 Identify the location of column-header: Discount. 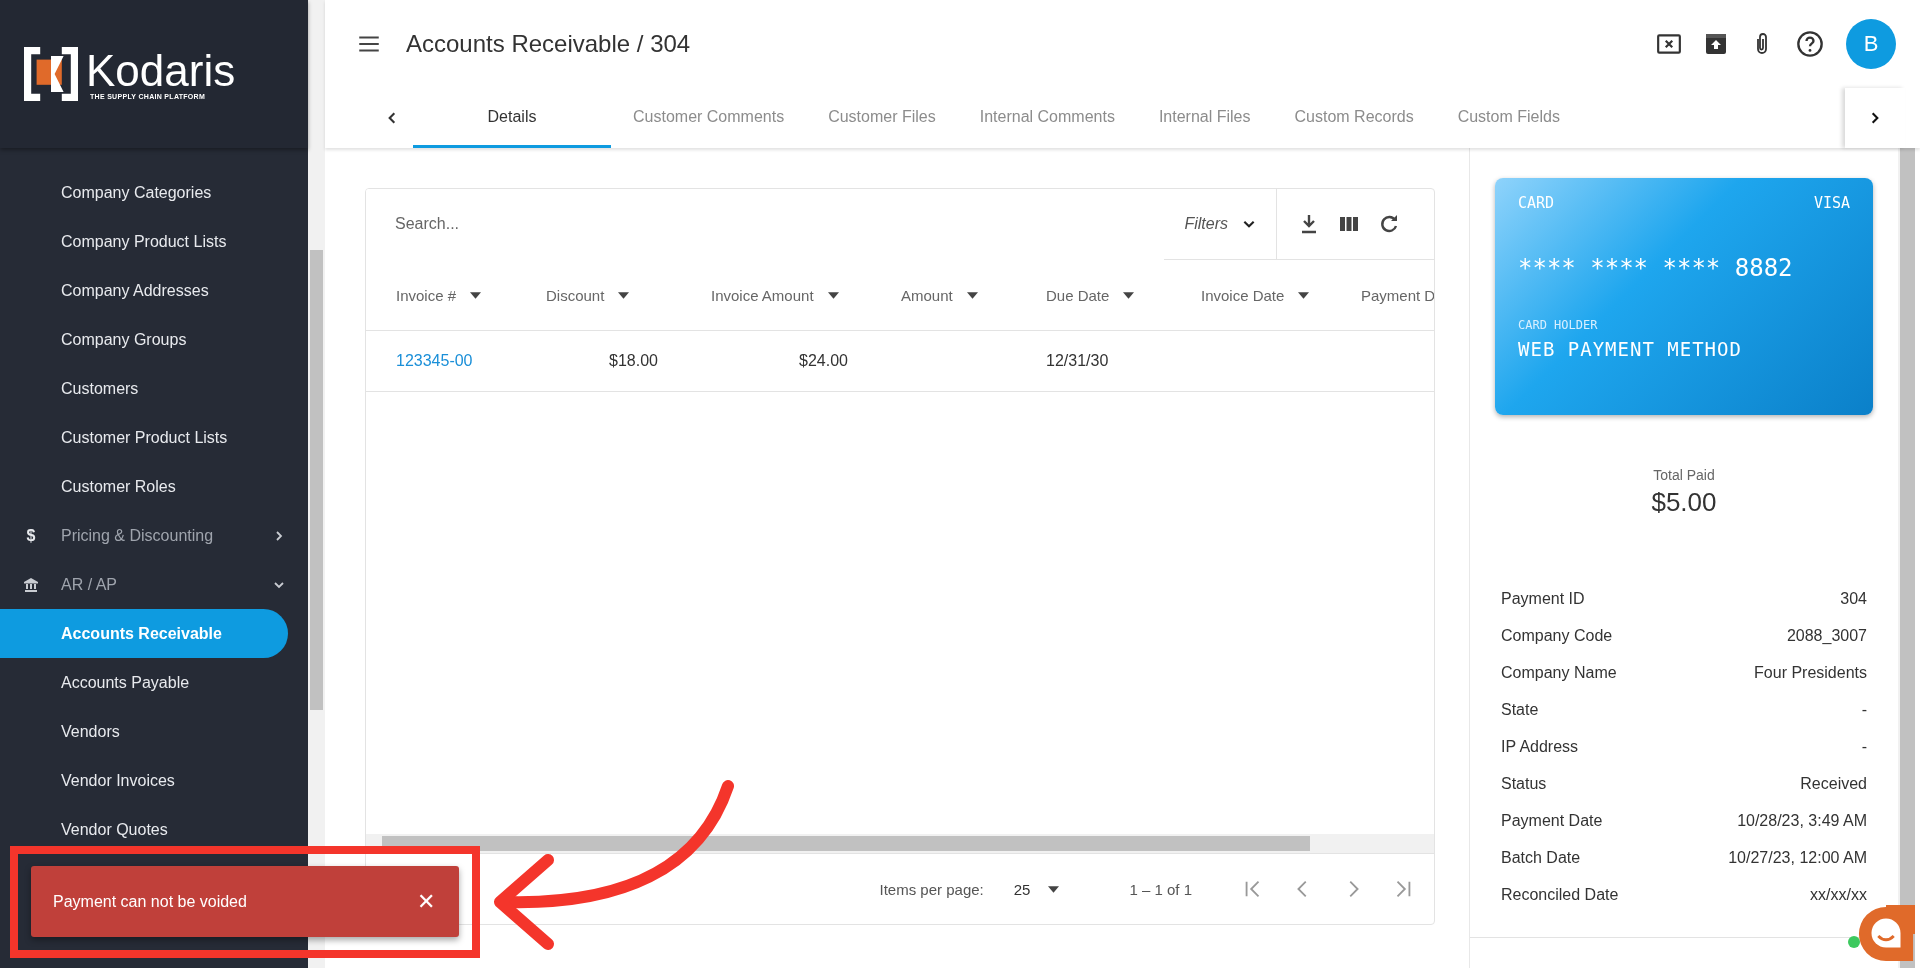
(598, 295).